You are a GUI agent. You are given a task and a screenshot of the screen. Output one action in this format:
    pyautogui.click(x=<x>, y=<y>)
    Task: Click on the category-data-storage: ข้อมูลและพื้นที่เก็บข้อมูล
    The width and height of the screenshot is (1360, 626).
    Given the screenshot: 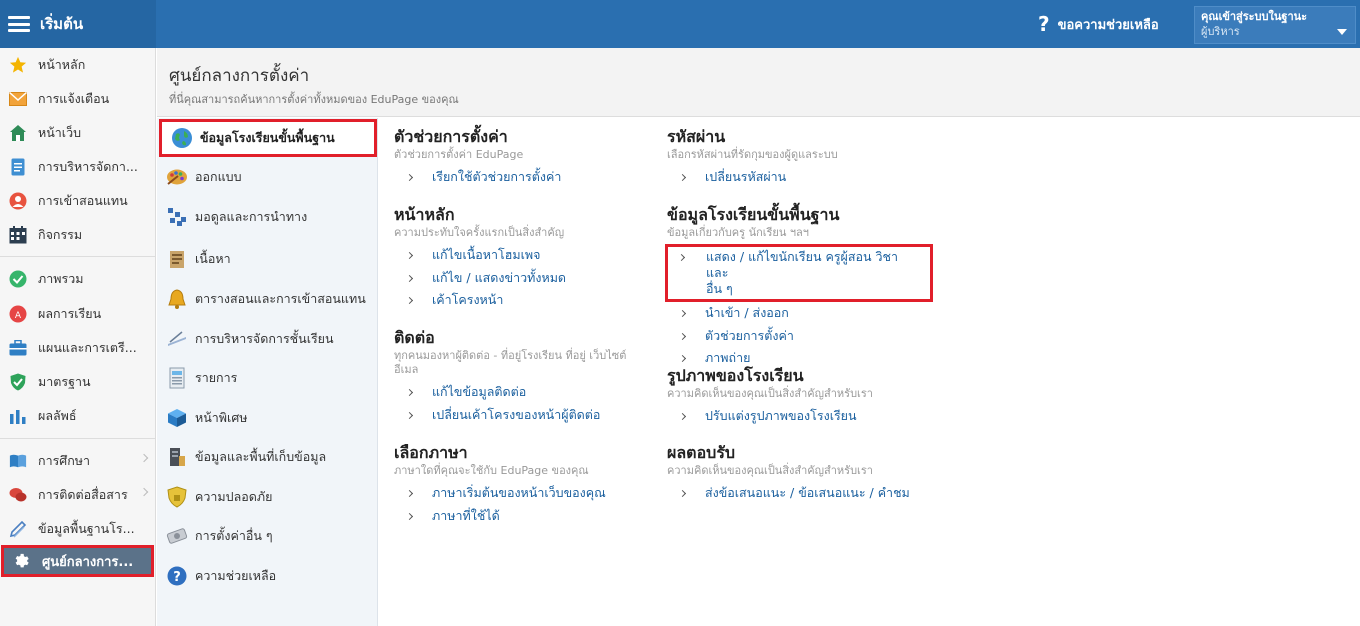 What is the action you would take?
    pyautogui.click(x=267, y=457)
    